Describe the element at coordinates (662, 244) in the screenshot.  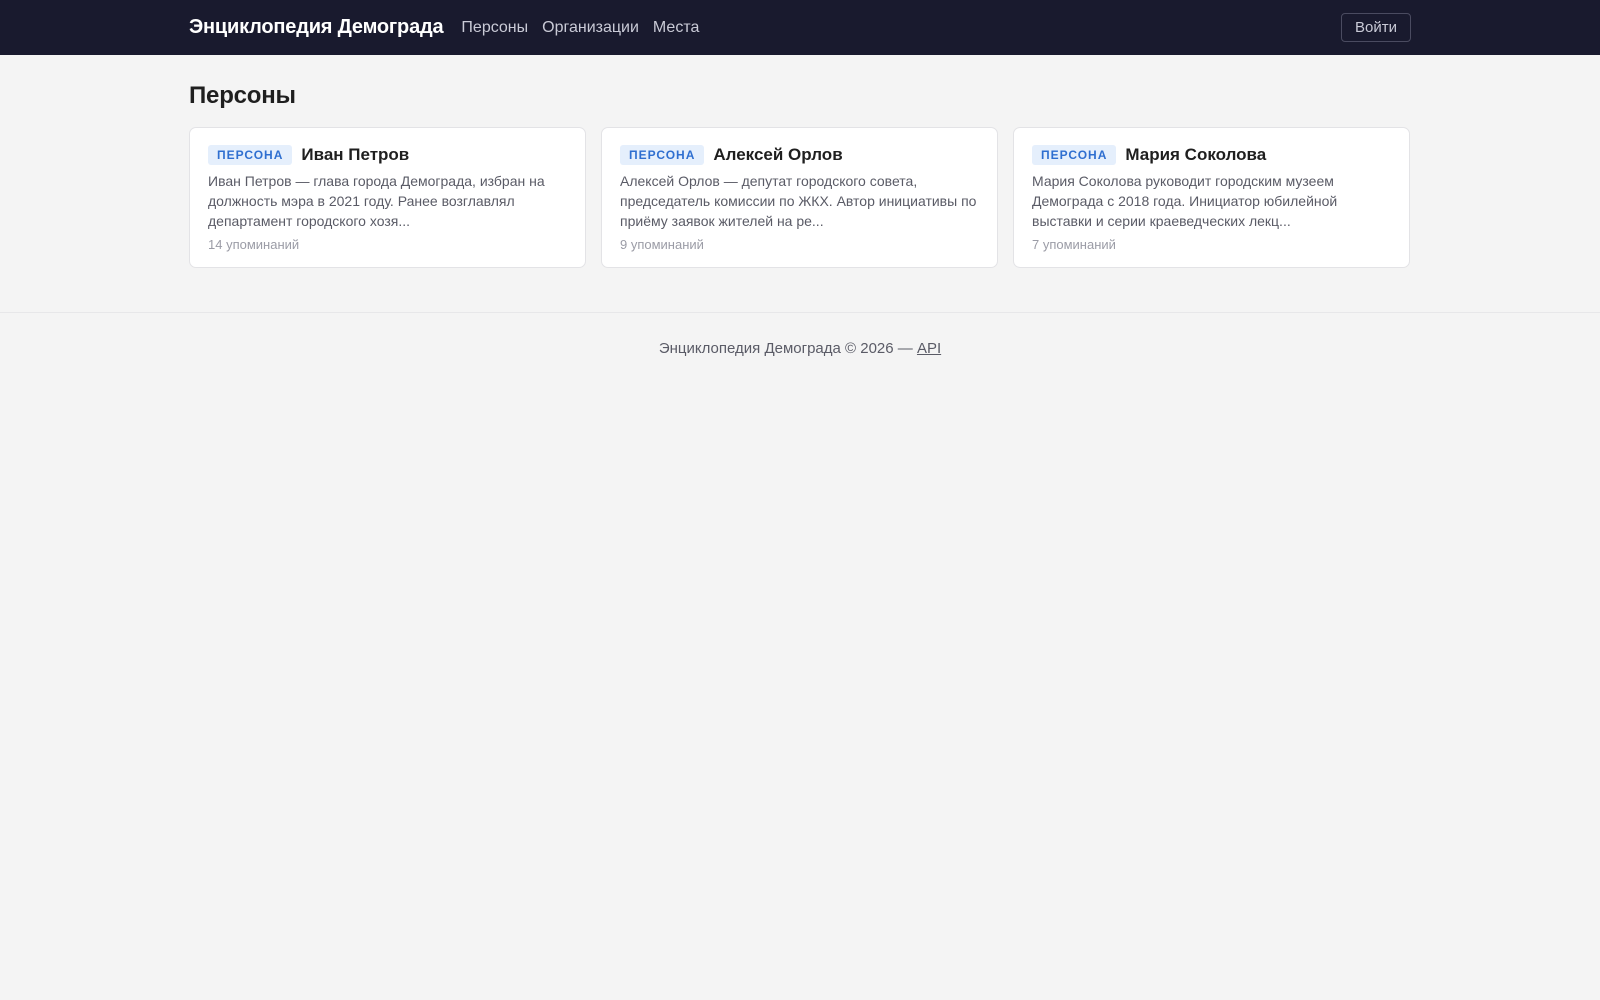
I see `mentions-count: 9 упоминаний` at that location.